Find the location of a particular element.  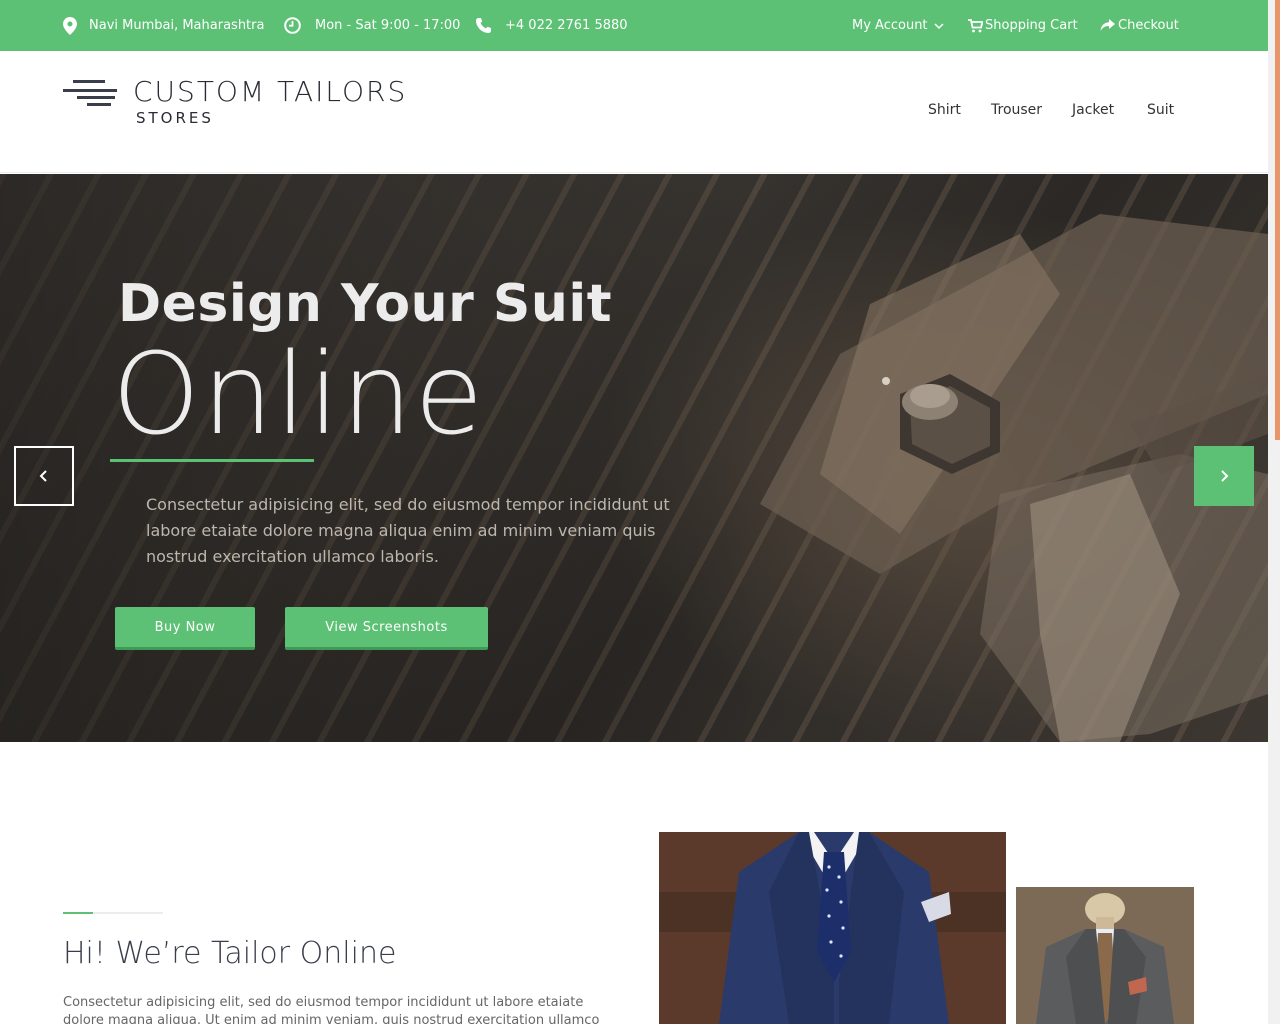

checkout-link: Checkout is located at coordinates (1139, 25).